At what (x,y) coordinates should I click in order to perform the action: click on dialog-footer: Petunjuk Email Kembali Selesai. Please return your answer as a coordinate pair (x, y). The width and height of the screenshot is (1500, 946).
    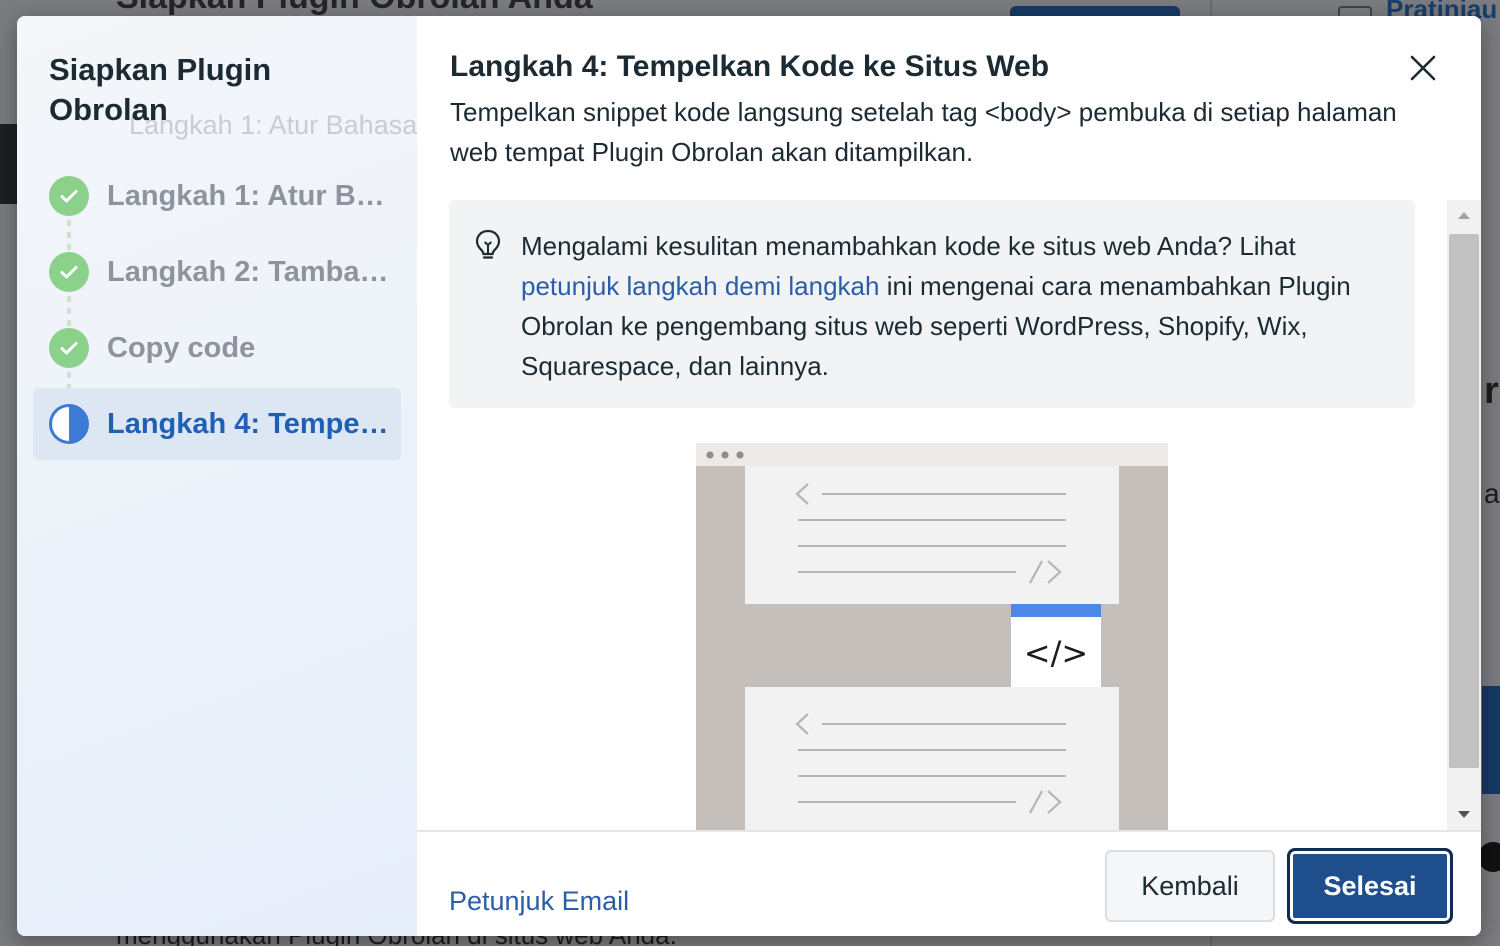
    Looking at the image, I should click on (949, 883).